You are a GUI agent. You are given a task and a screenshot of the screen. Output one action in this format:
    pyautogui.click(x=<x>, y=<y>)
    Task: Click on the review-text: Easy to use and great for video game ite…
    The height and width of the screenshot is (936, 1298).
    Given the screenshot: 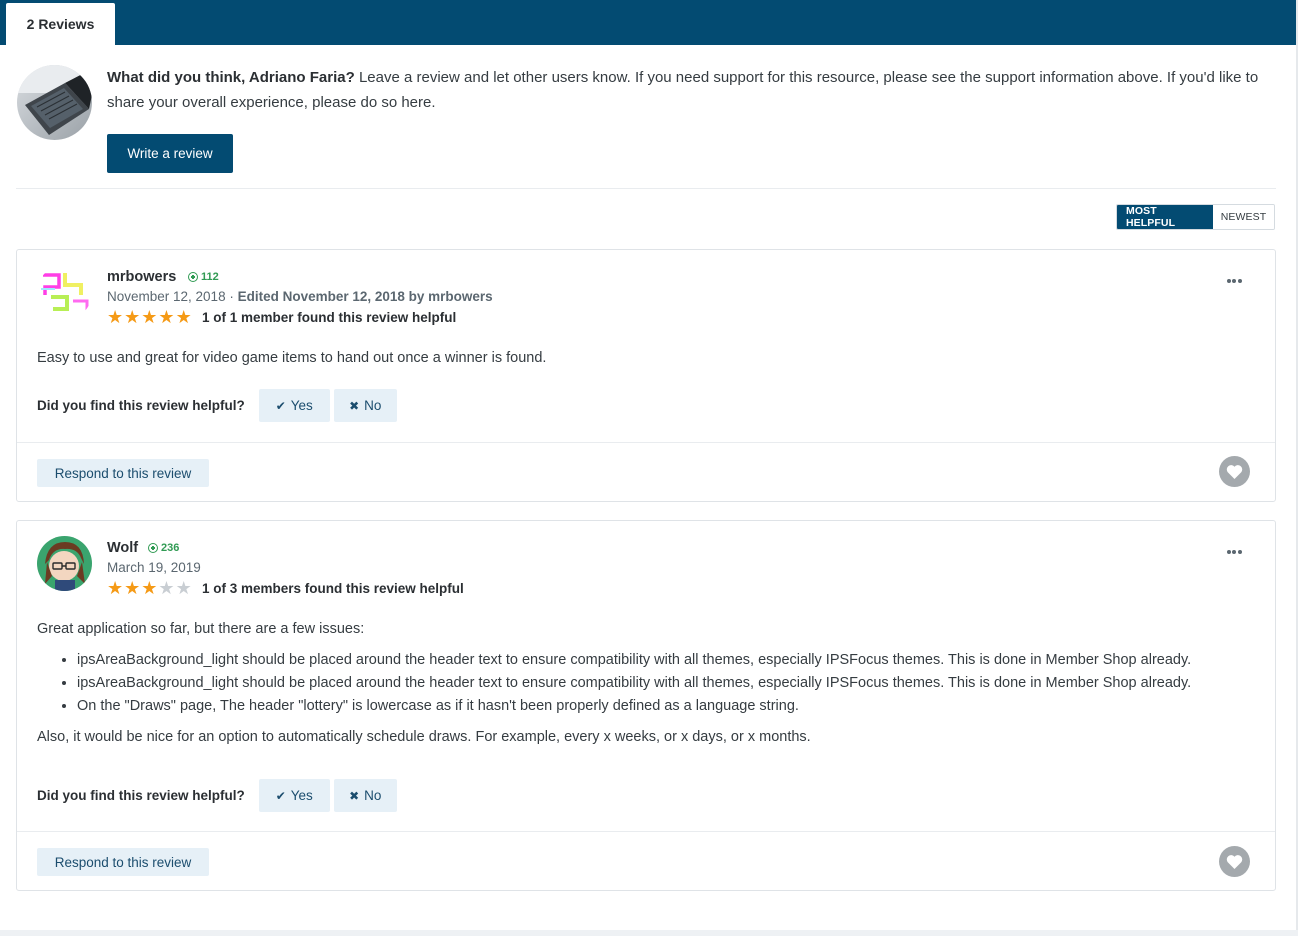 What is the action you would take?
    pyautogui.click(x=292, y=358)
    